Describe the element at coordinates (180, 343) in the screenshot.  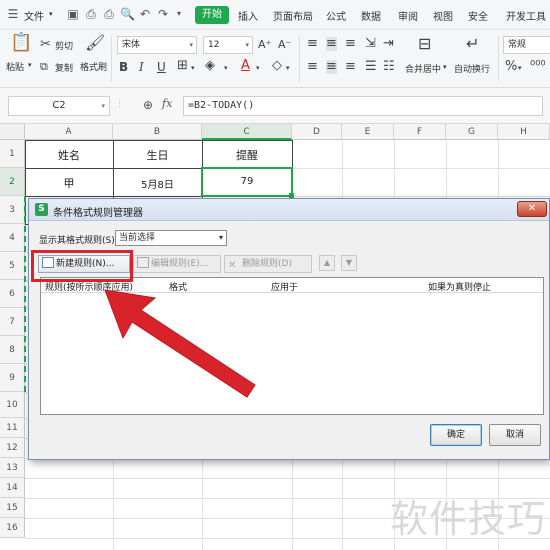
I see `pointer-arrow-icon` at that location.